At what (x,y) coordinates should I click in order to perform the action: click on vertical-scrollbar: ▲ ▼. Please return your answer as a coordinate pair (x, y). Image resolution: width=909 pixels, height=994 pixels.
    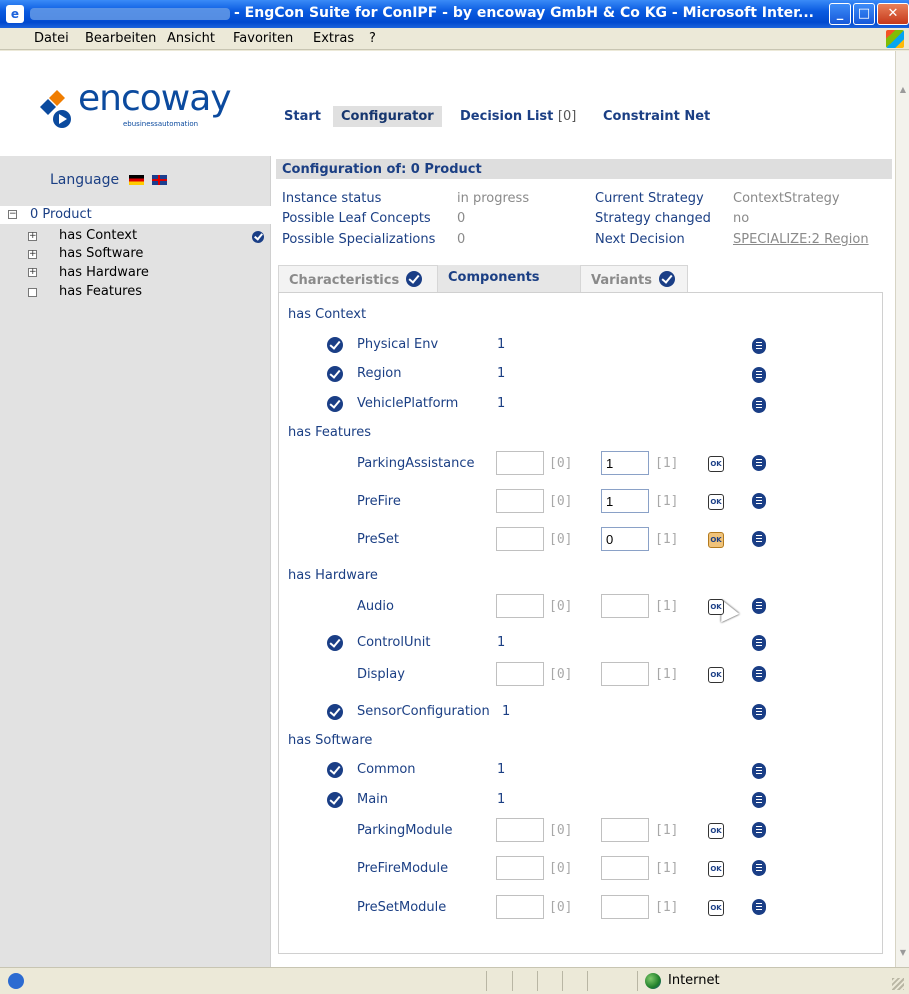
    Looking at the image, I should click on (902, 509).